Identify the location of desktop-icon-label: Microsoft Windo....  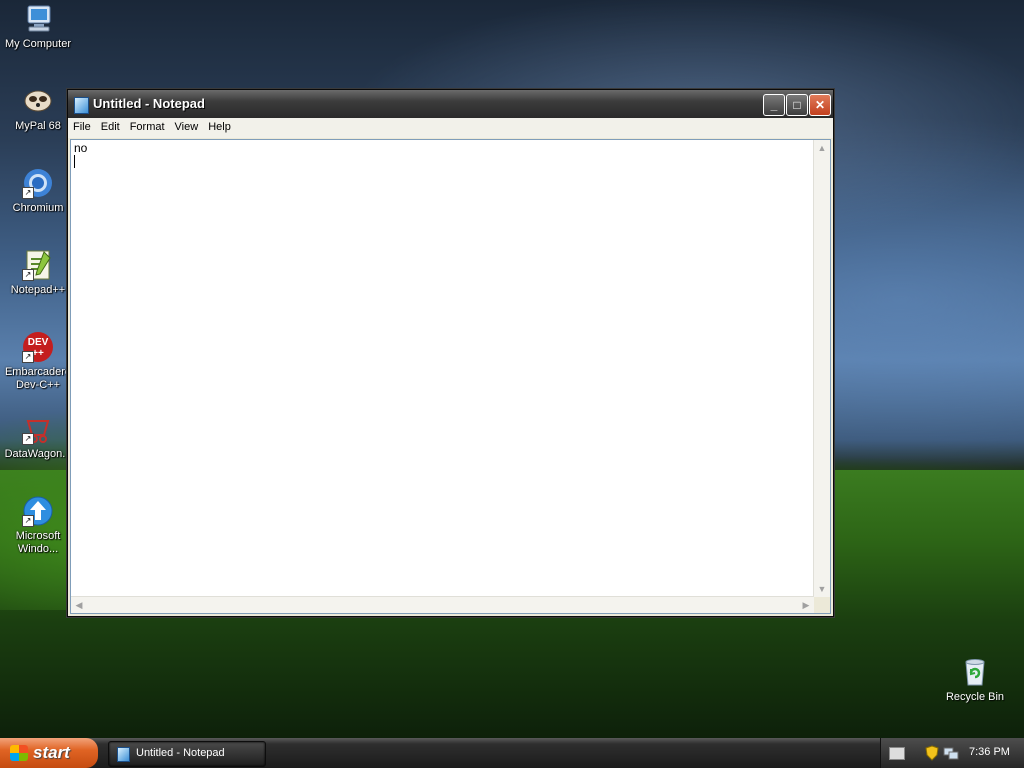
(38, 542).